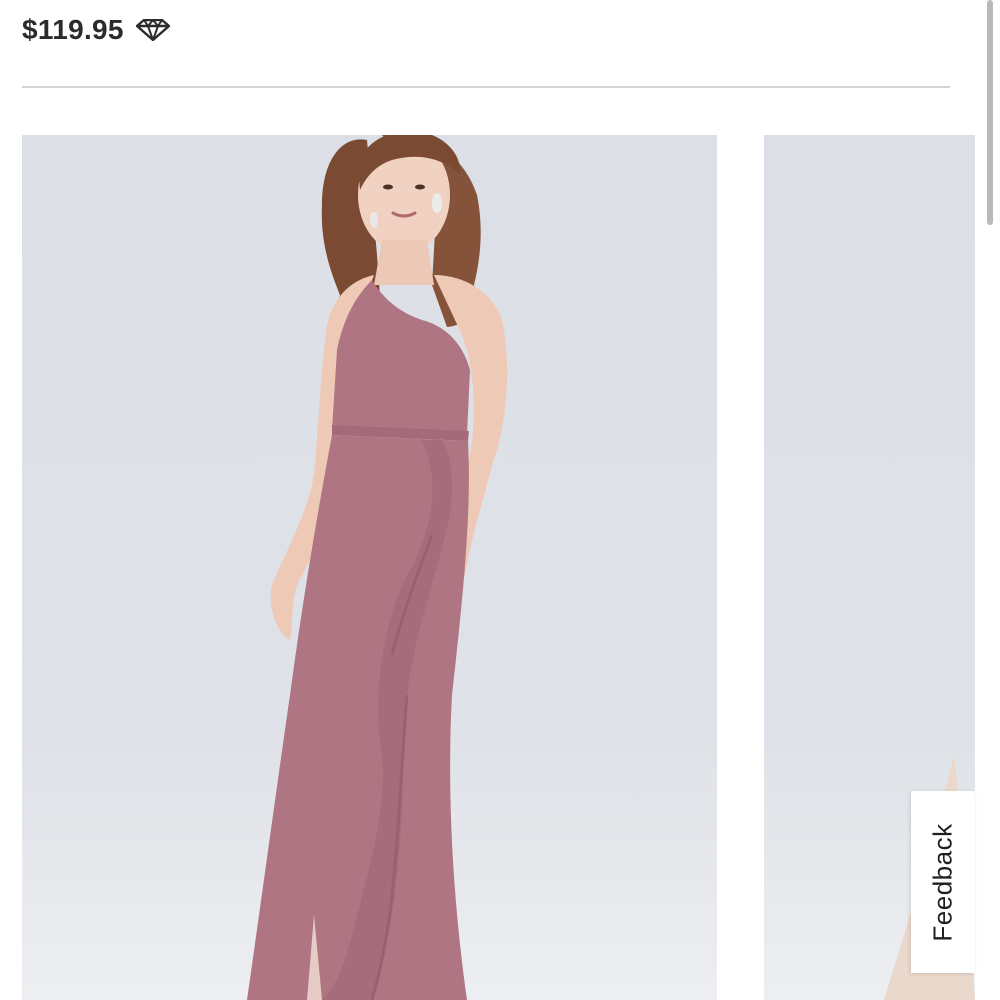  What do you see at coordinates (486, 87) in the screenshot?
I see `divider` at bounding box center [486, 87].